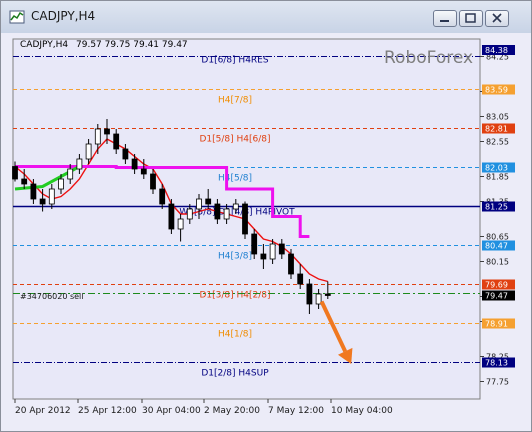 The width and height of the screenshot is (532, 432). Describe the element at coordinates (235, 101) in the screenshot. I see `level-label: H4[7/8]` at that location.